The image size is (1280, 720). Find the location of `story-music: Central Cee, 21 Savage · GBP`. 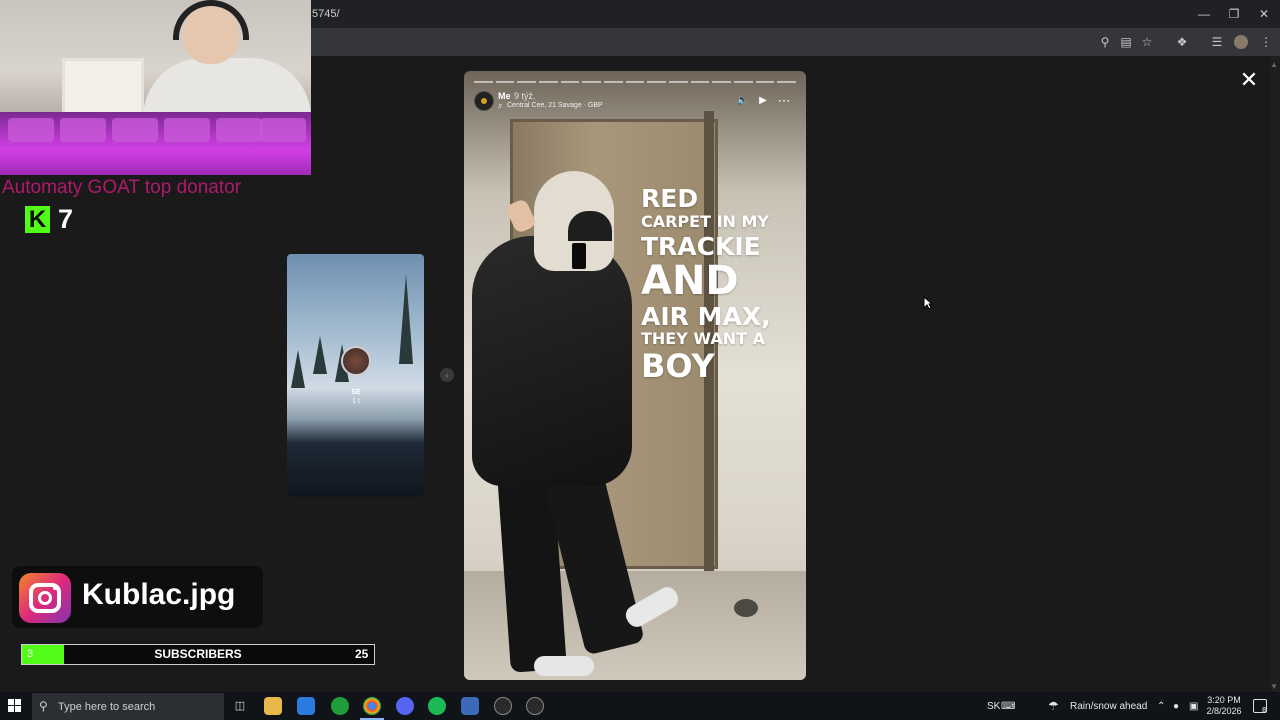

story-music: Central Cee, 21 Savage · GBP is located at coordinates (555, 105).